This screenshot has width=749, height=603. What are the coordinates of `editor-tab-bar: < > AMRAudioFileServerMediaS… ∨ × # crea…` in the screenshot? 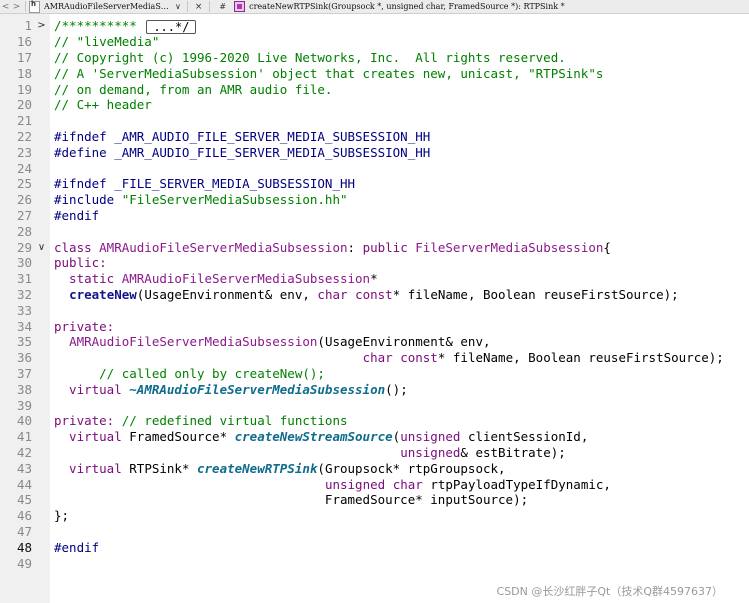 It's located at (374, 7).